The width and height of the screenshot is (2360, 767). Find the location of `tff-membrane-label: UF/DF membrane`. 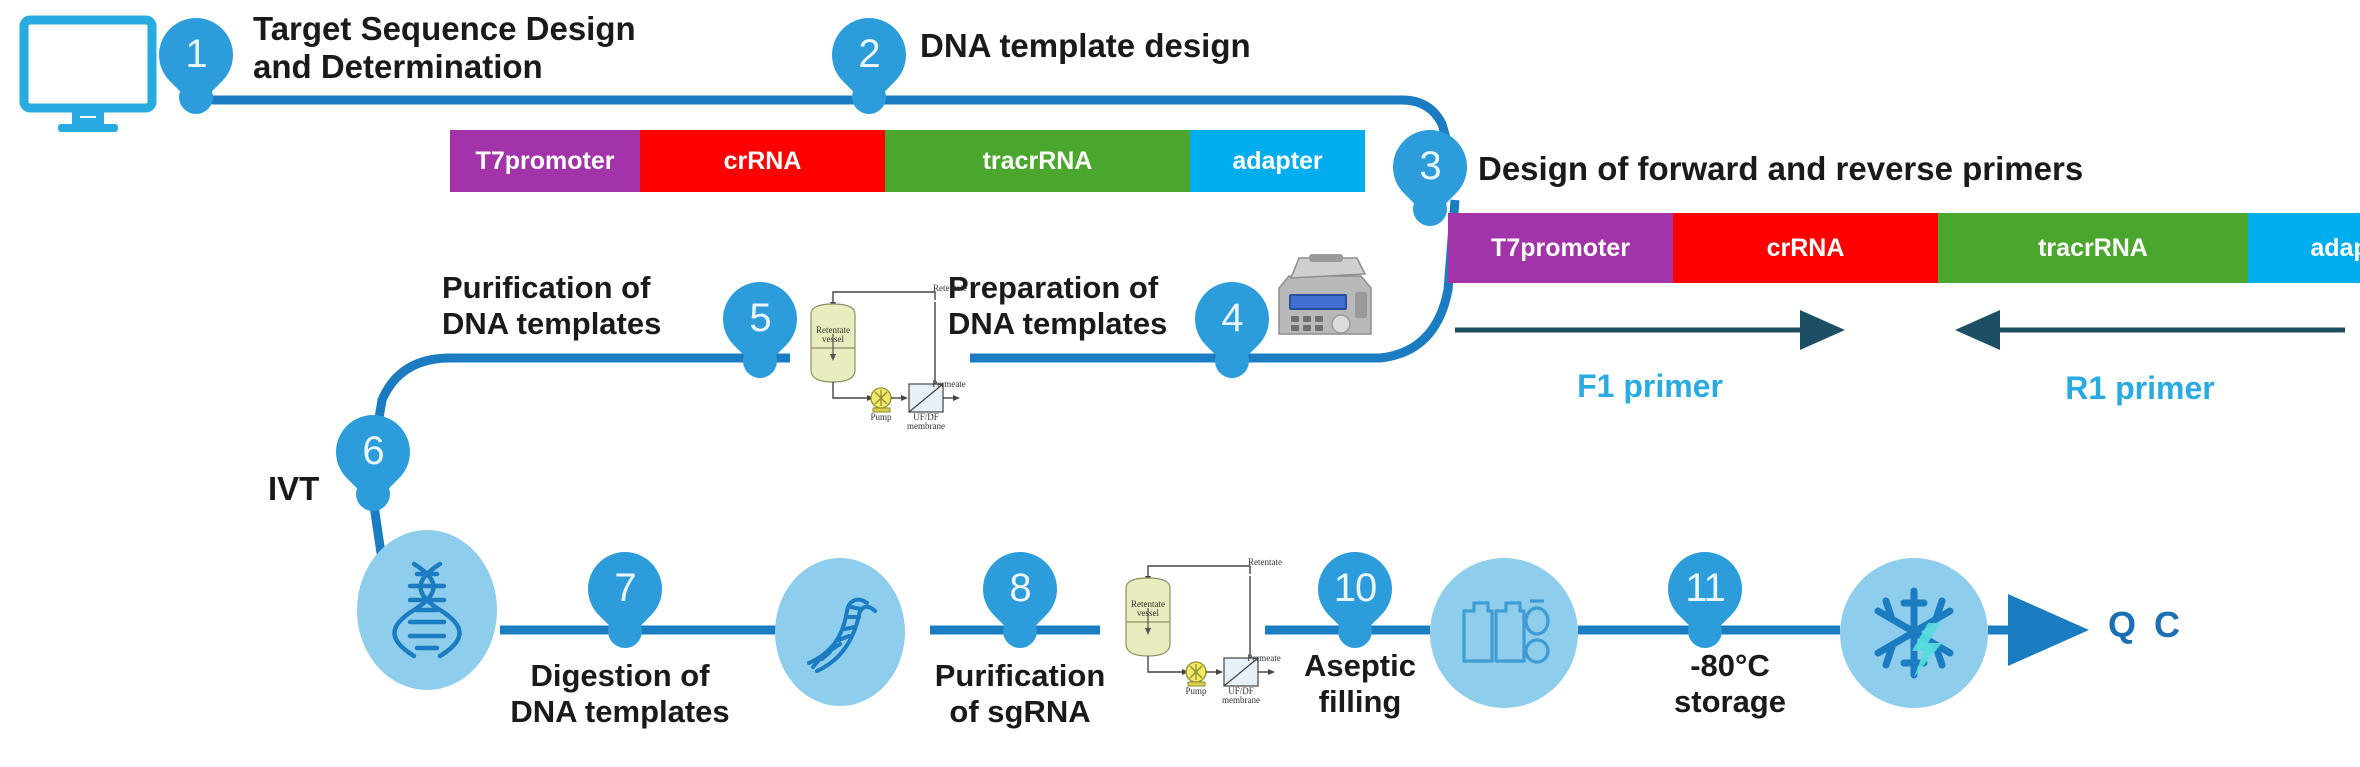

tff-membrane-label: UF/DF membrane is located at coordinates (926, 422).